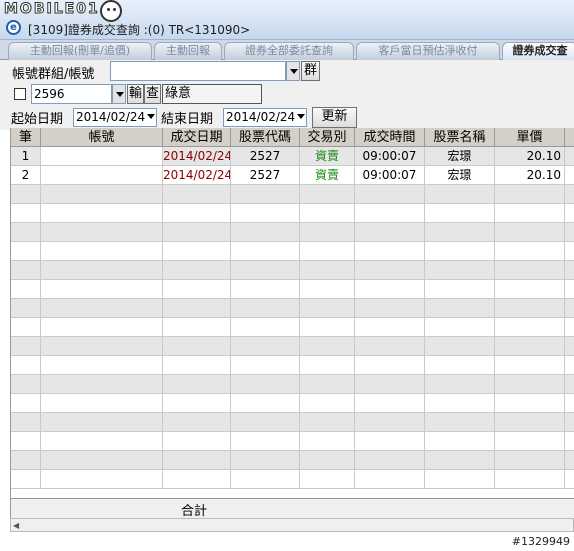  I want to click on stock-checkbox, so click(20, 94).